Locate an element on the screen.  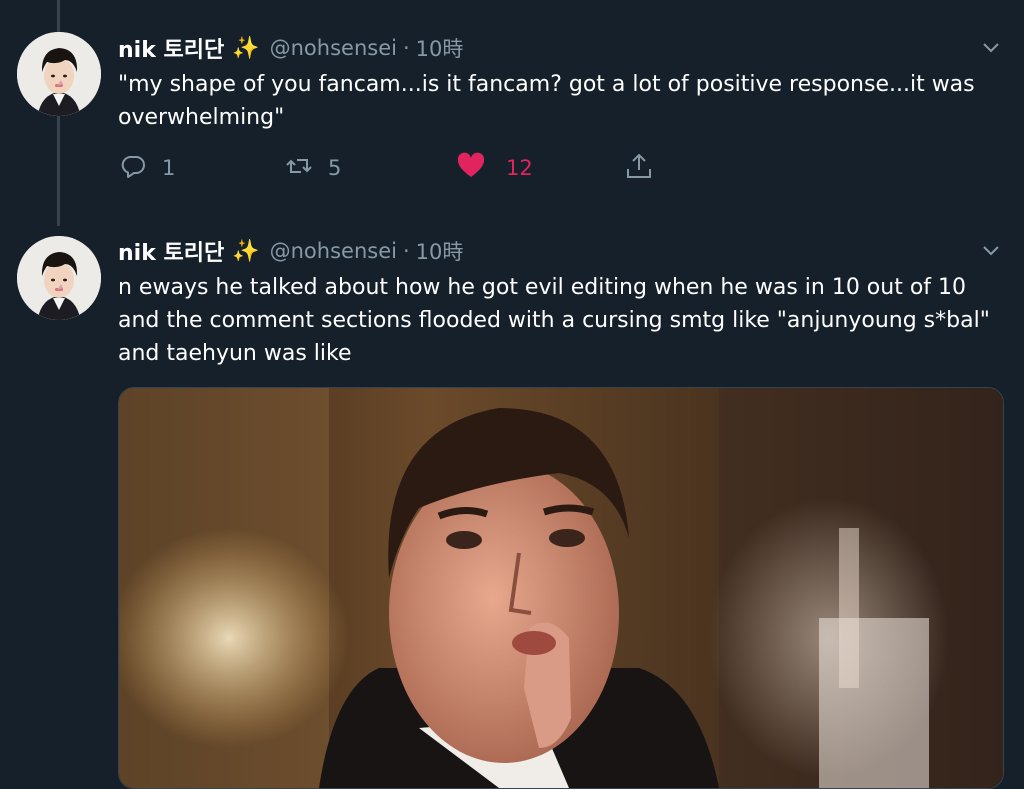
like-count: 12 is located at coordinates (519, 168).